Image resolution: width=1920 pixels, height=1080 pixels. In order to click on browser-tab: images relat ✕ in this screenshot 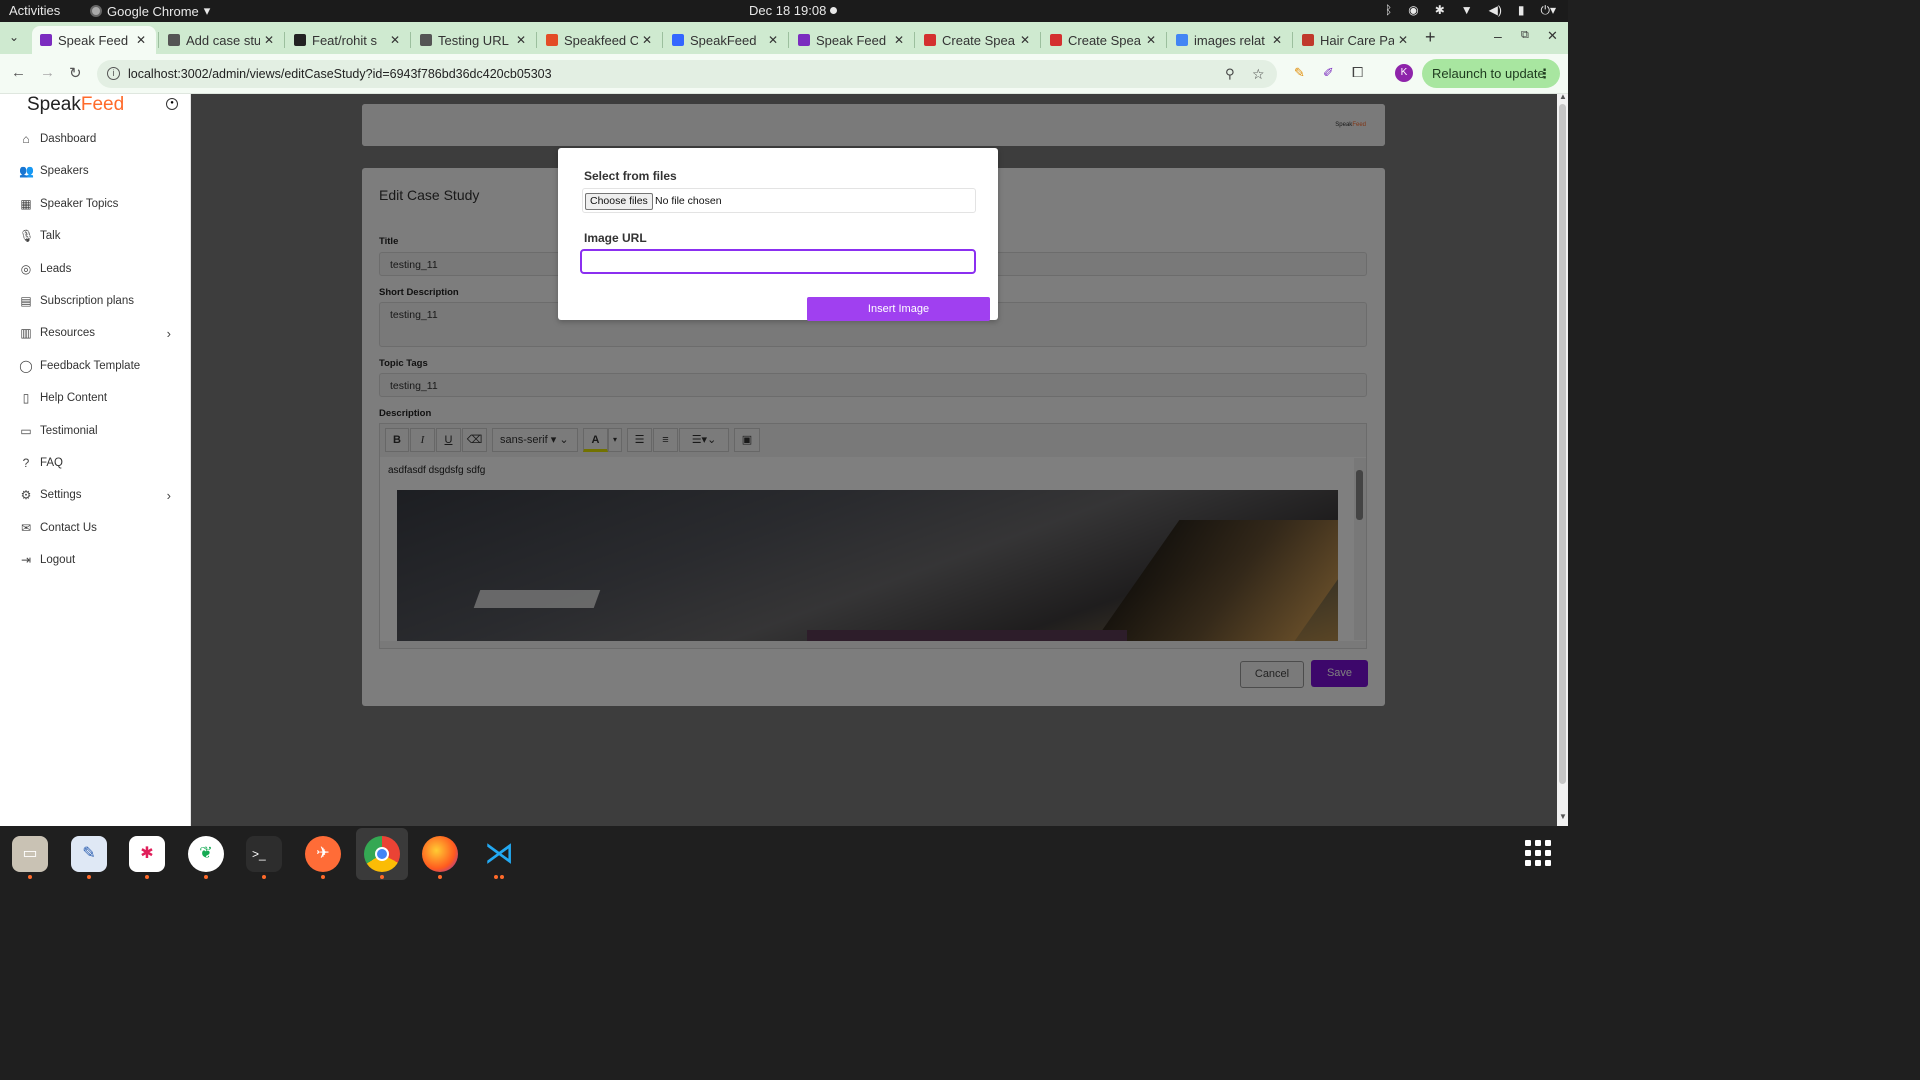, I will do `click(1228, 40)`.